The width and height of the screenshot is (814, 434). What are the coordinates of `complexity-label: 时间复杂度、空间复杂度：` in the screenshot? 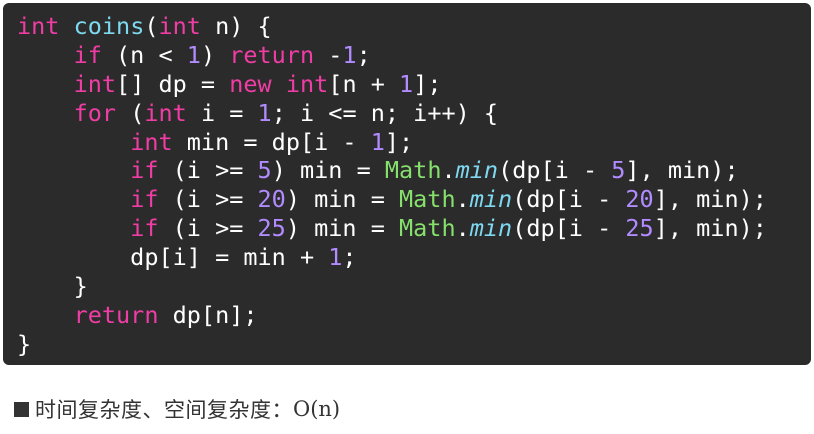 It's located at (164, 410).